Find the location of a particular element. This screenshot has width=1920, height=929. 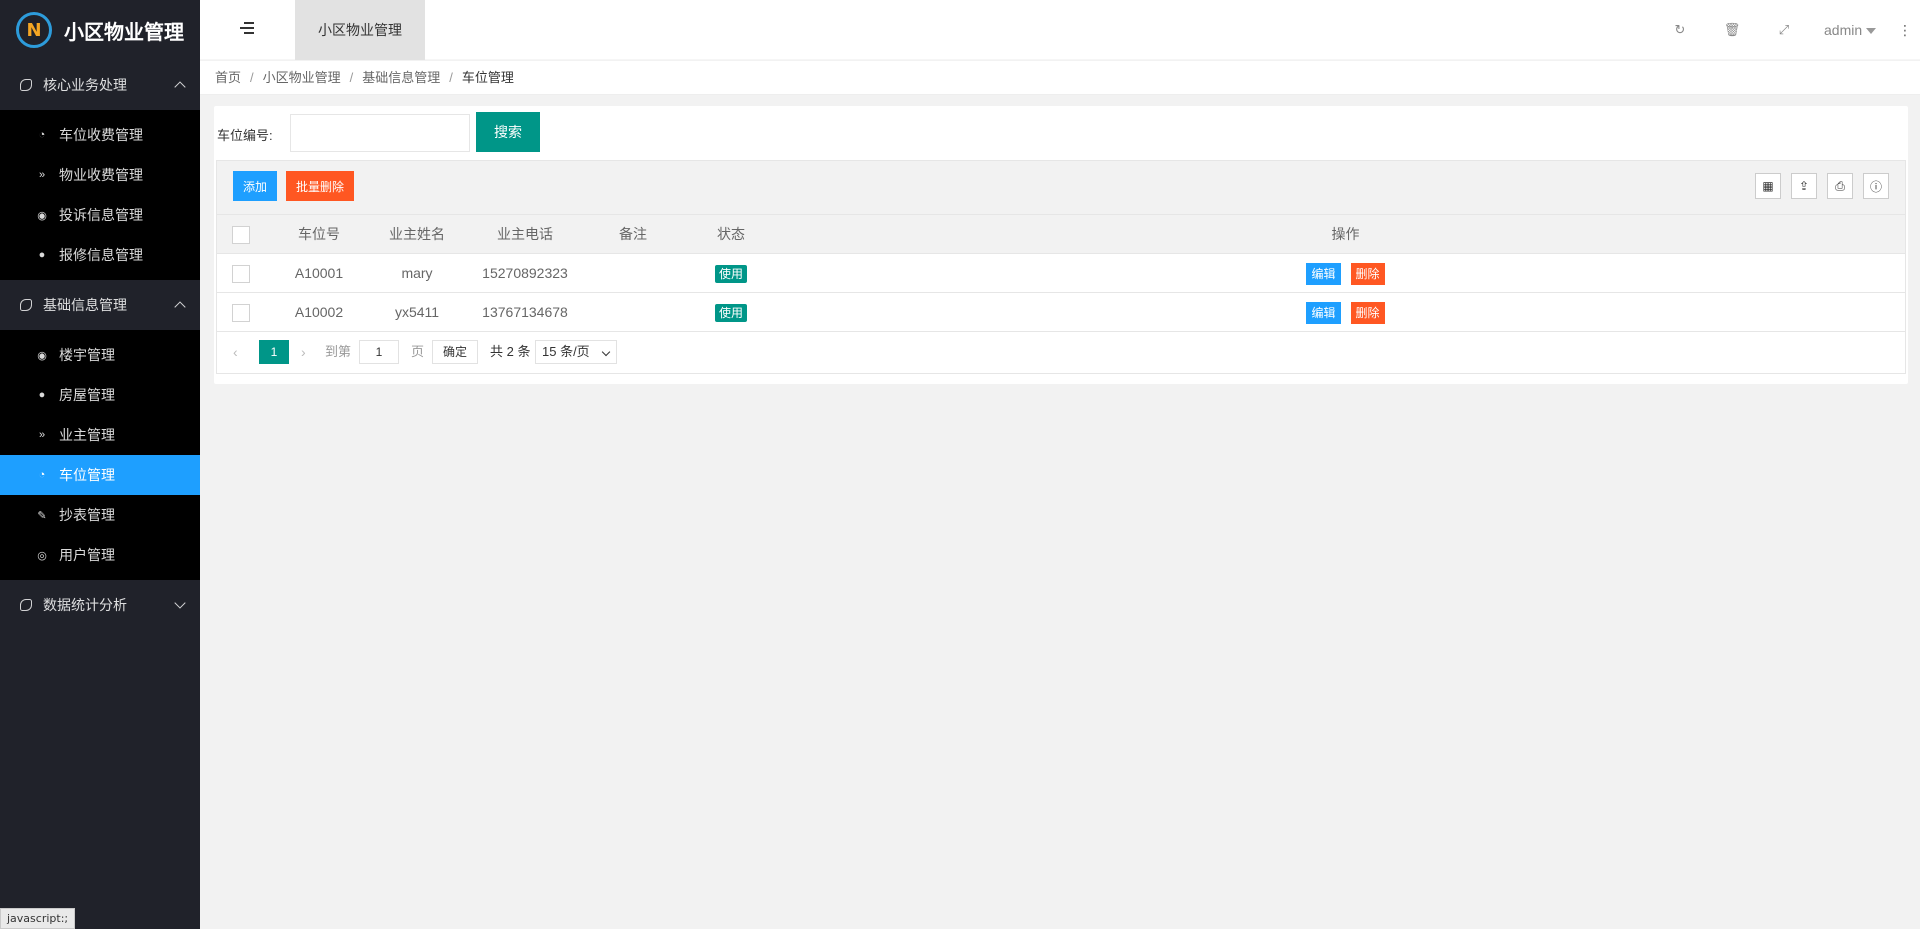

menu-toggle-icon is located at coordinates (247, 29).